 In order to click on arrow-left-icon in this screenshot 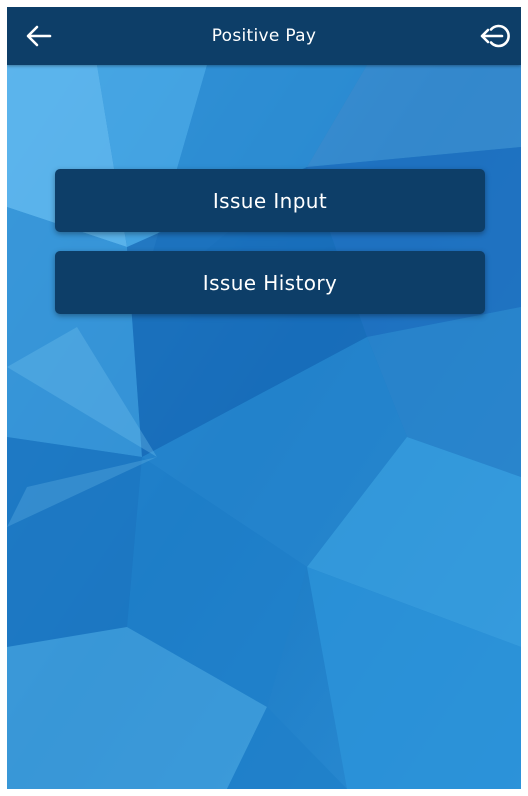, I will do `click(39, 36)`.